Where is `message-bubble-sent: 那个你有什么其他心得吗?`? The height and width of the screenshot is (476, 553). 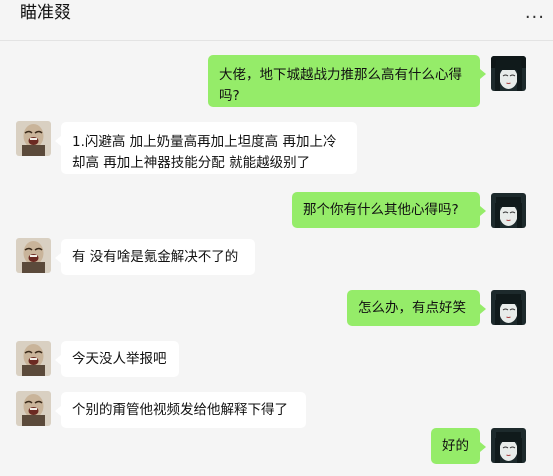 message-bubble-sent: 那个你有什么其他心得吗? is located at coordinates (389, 210).